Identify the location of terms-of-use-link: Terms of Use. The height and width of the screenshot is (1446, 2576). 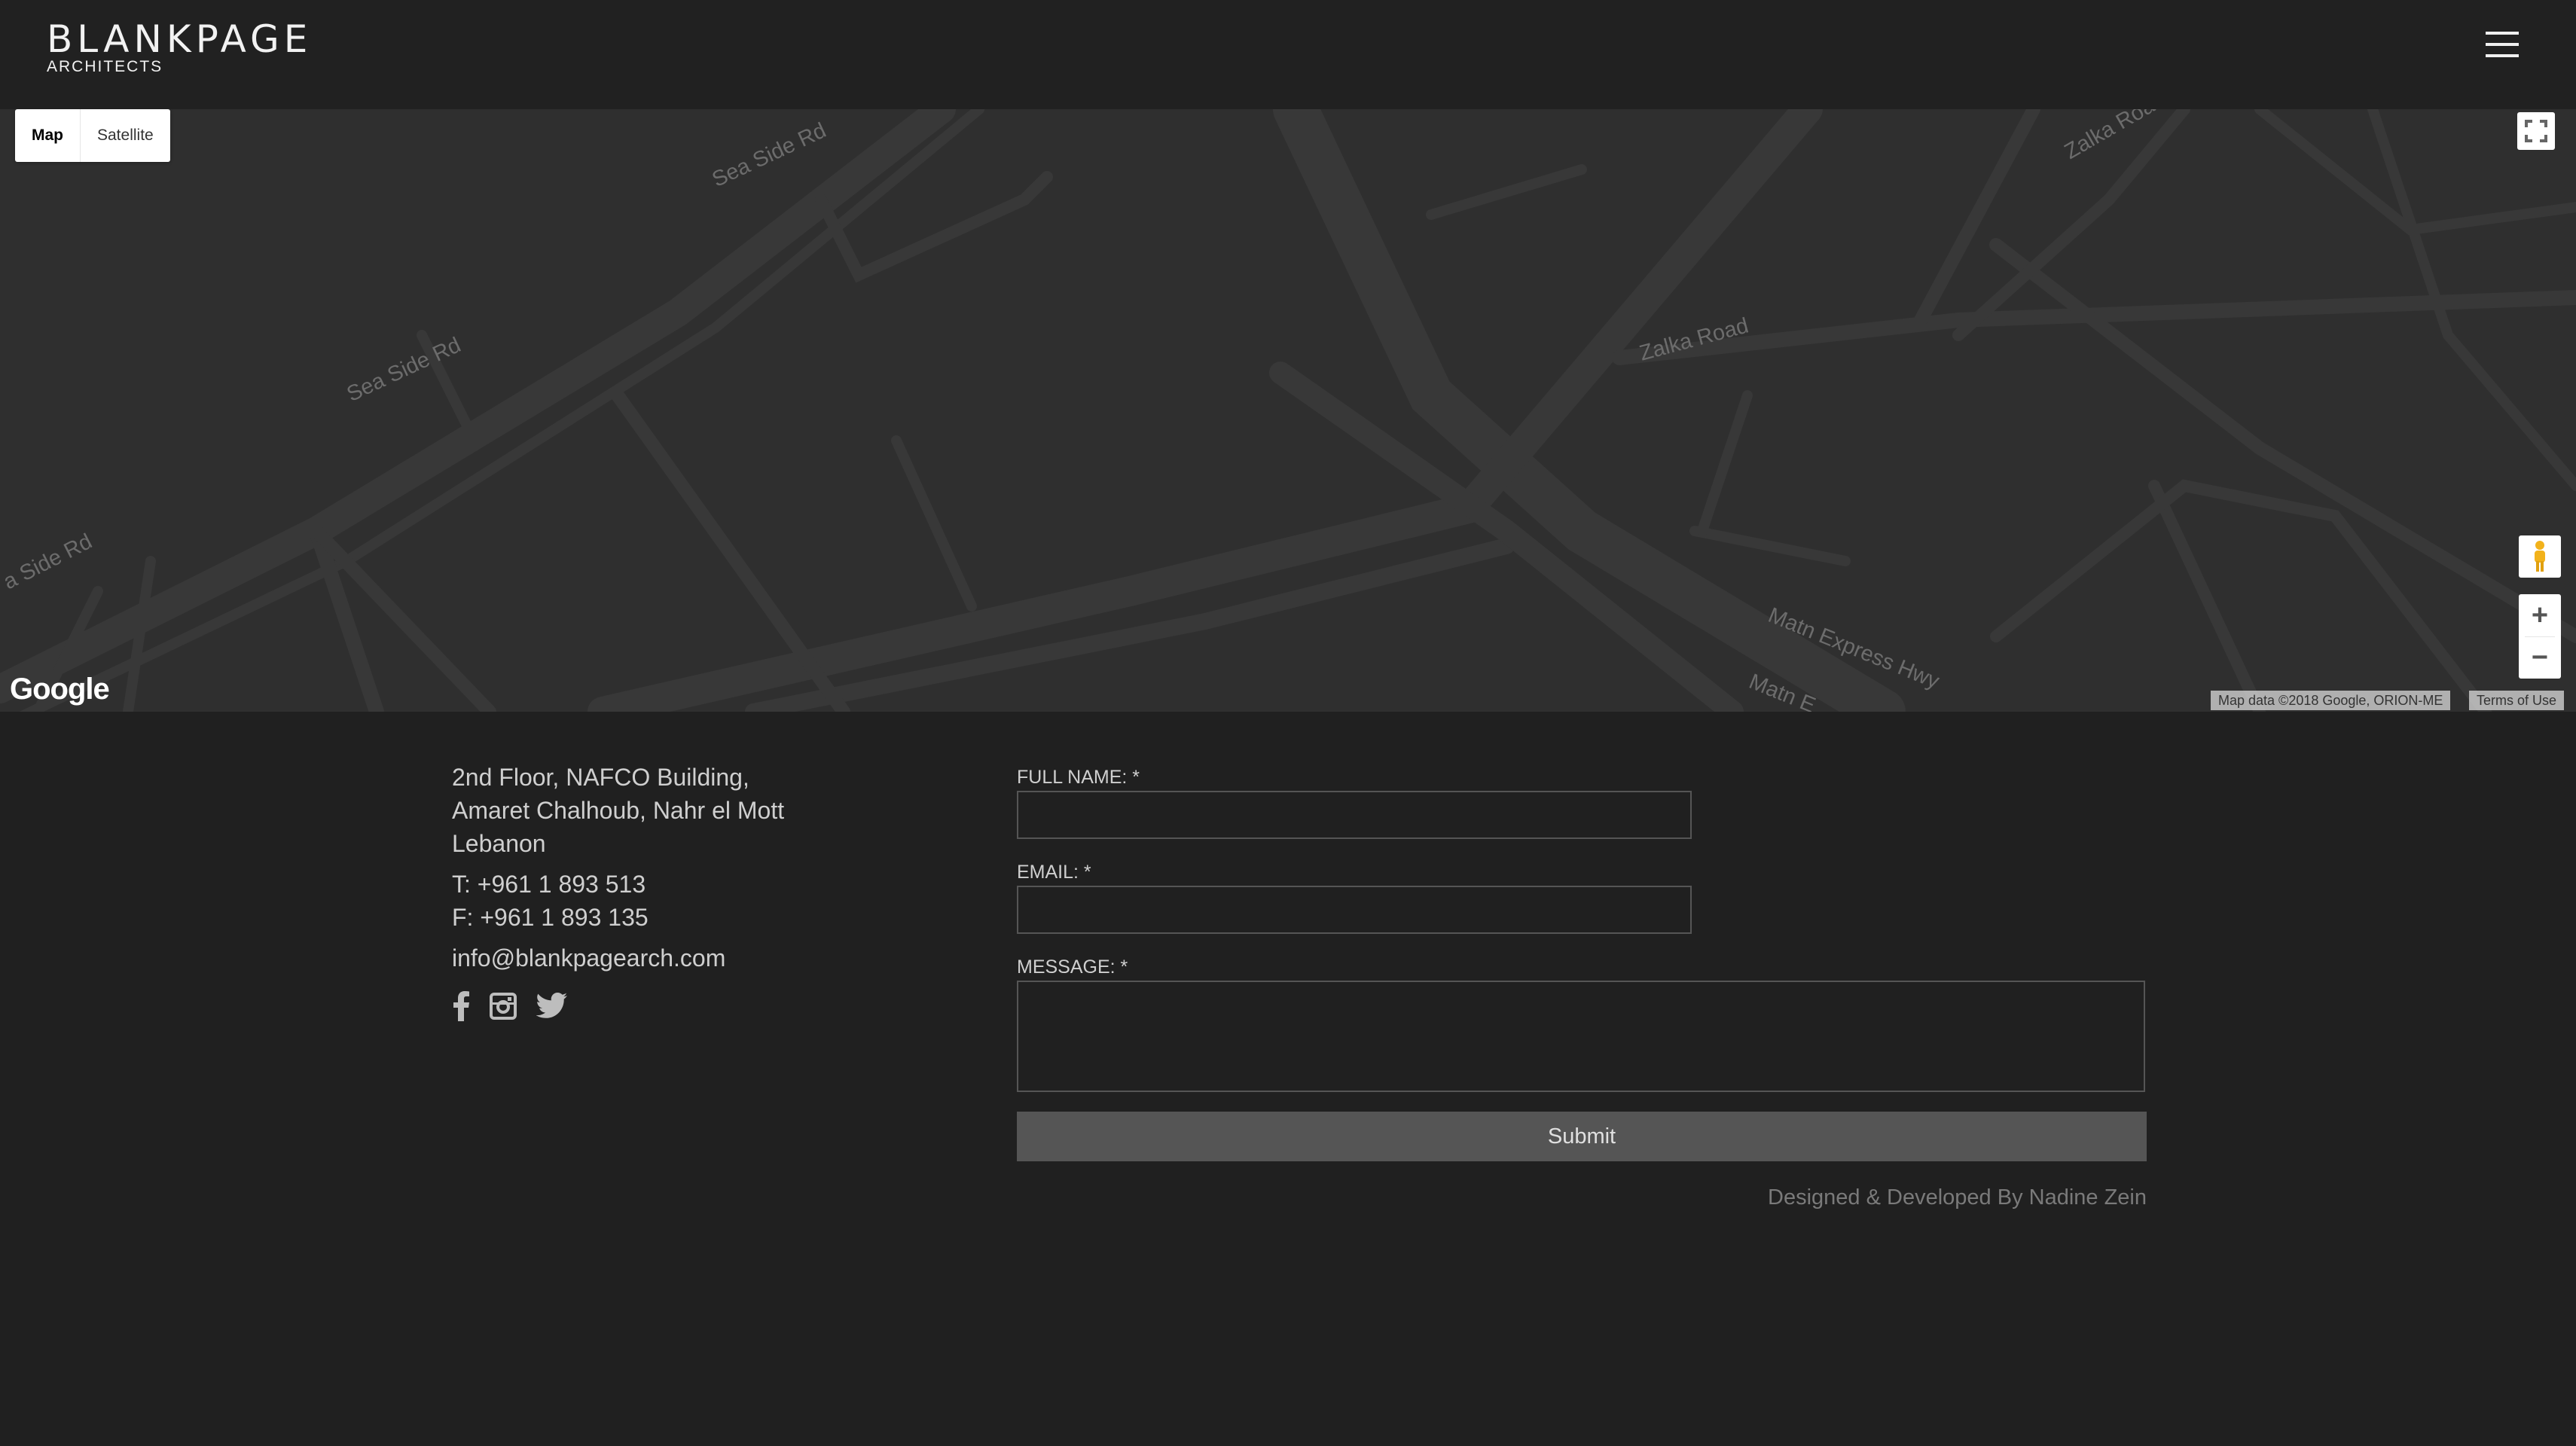
(2517, 700).